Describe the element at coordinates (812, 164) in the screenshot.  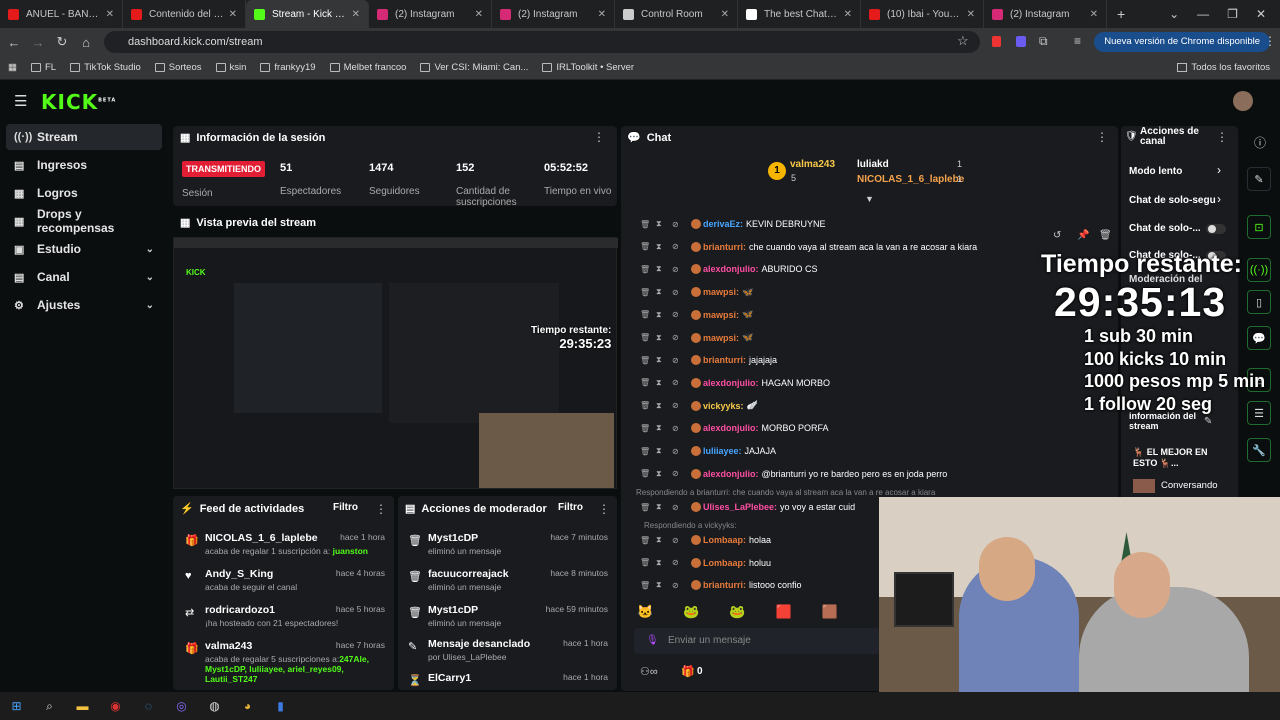
I see `top-gifter-name: valma243` at that location.